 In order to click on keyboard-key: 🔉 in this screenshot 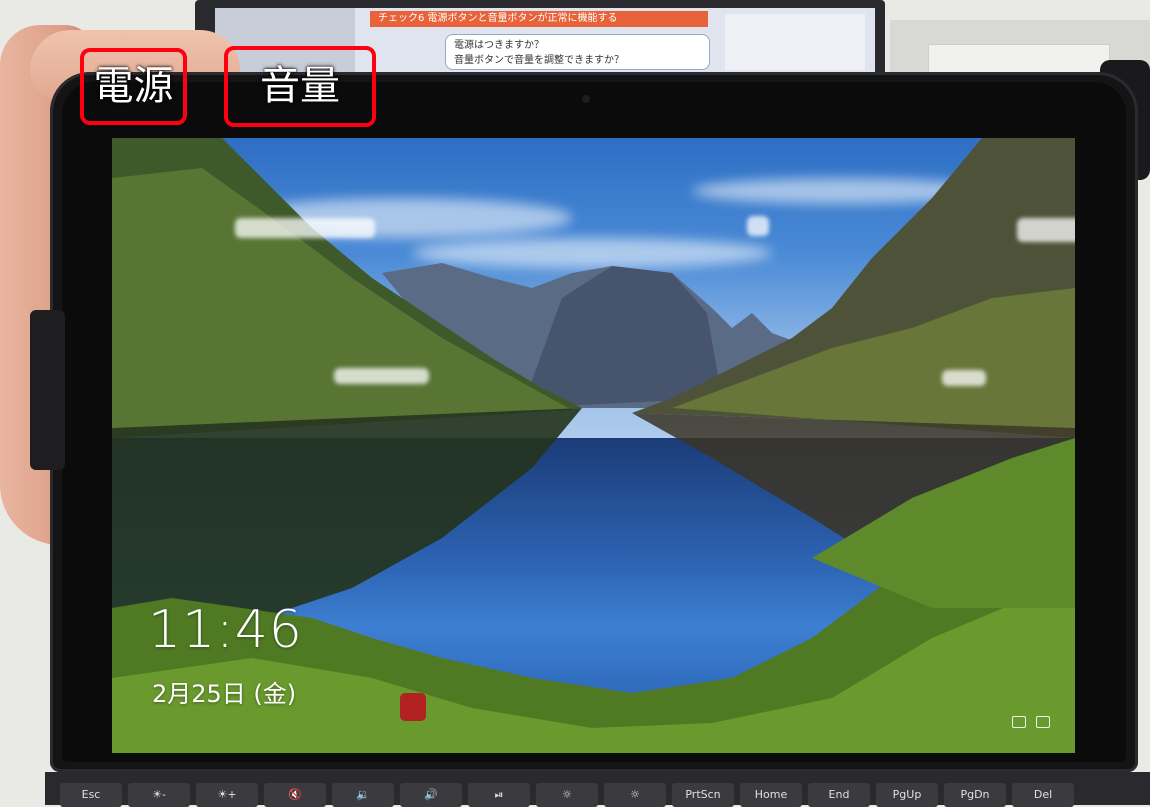, I will do `click(363, 795)`.